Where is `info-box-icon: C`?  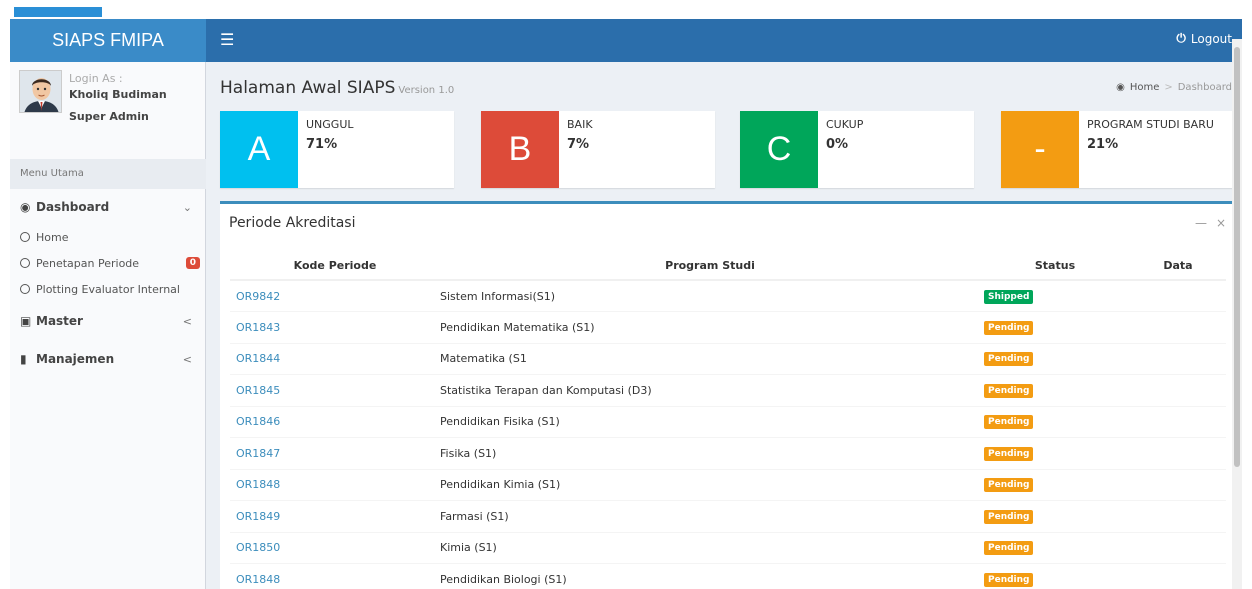 info-box-icon: C is located at coordinates (779, 149).